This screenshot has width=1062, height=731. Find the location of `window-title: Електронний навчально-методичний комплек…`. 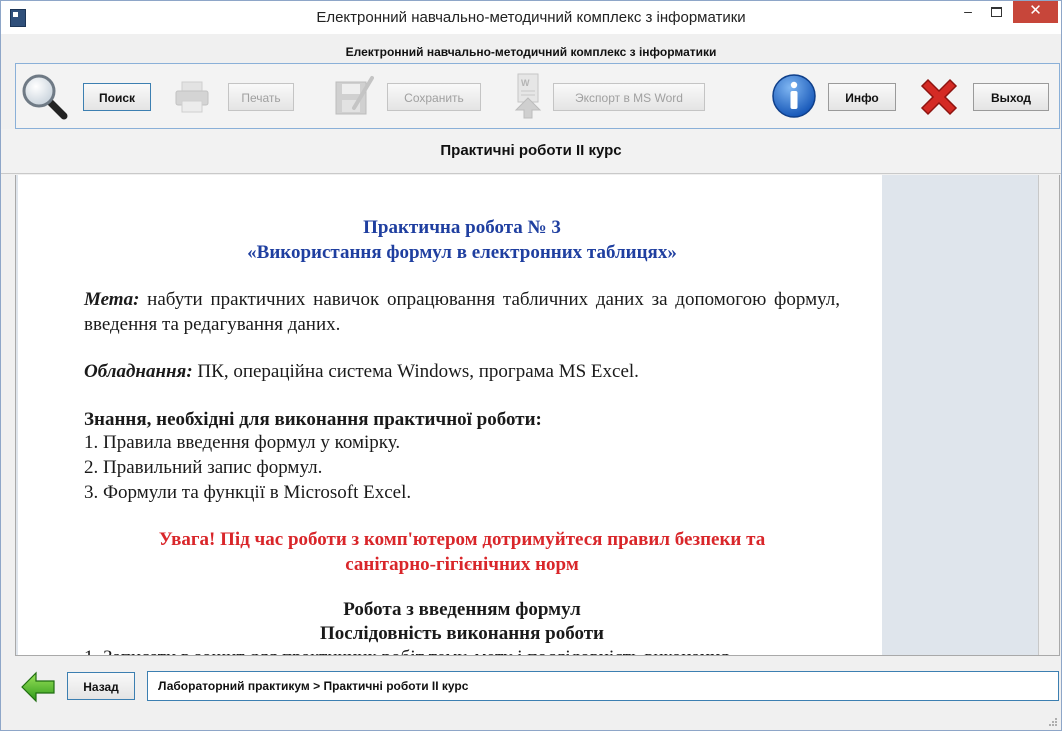

window-title: Електронний навчально-методичний комплек… is located at coordinates (531, 17).